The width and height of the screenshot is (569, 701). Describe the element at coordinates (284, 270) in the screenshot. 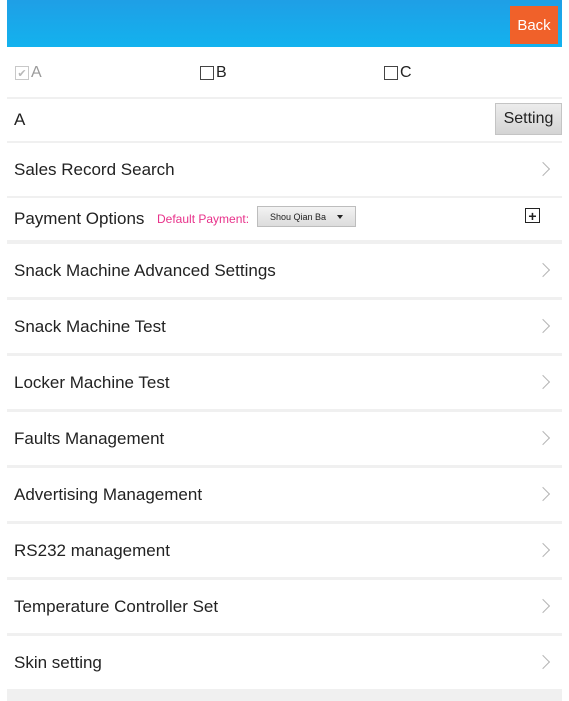

I see `menu-item-snack-advanced: Snack Machine Advanced Settings` at that location.